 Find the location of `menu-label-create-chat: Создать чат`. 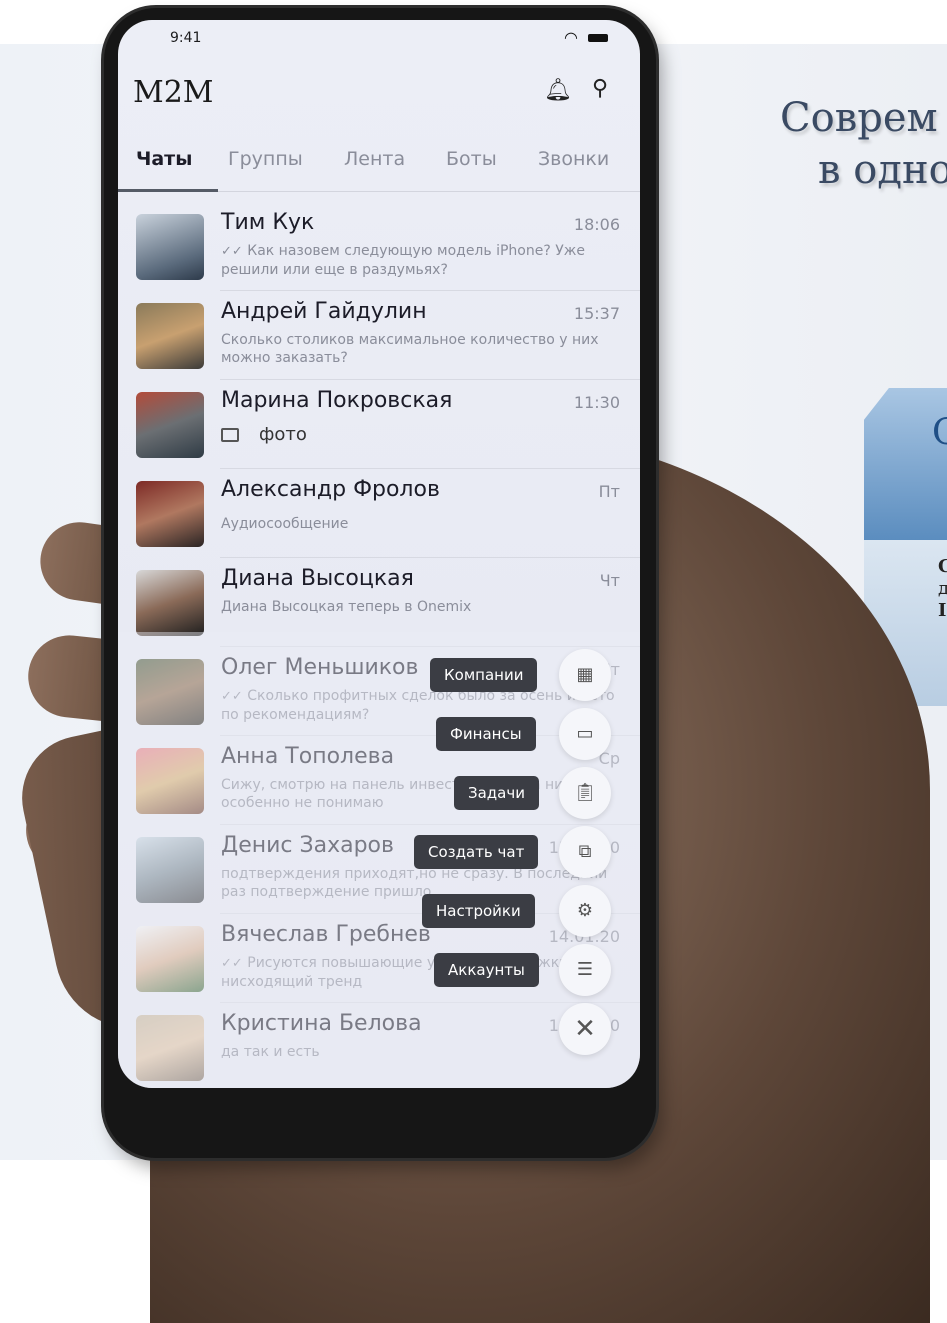

menu-label-create-chat: Создать чат is located at coordinates (476, 852).